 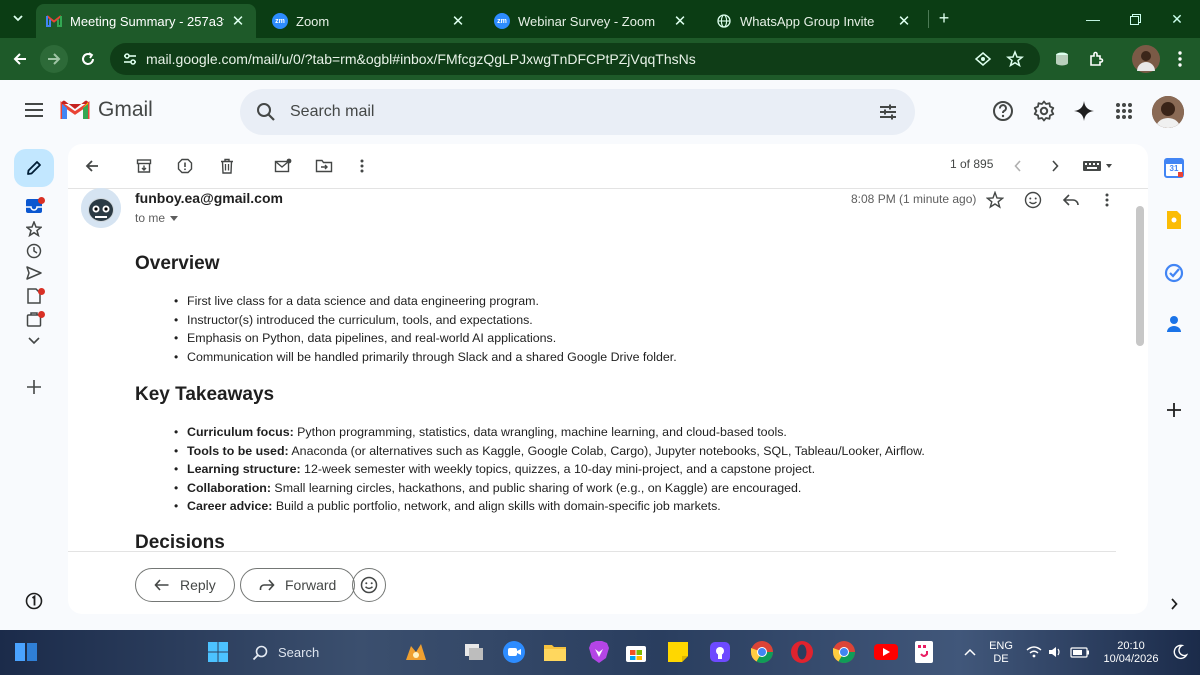 I want to click on reload-icon, so click(x=88, y=59).